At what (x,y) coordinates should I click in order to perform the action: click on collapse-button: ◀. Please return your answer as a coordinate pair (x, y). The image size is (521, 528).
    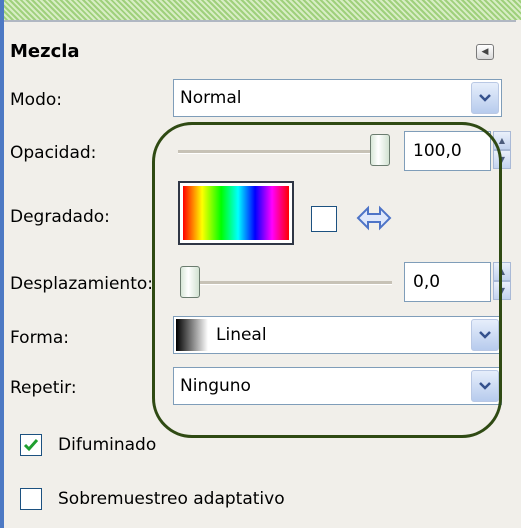
    Looking at the image, I should click on (485, 52).